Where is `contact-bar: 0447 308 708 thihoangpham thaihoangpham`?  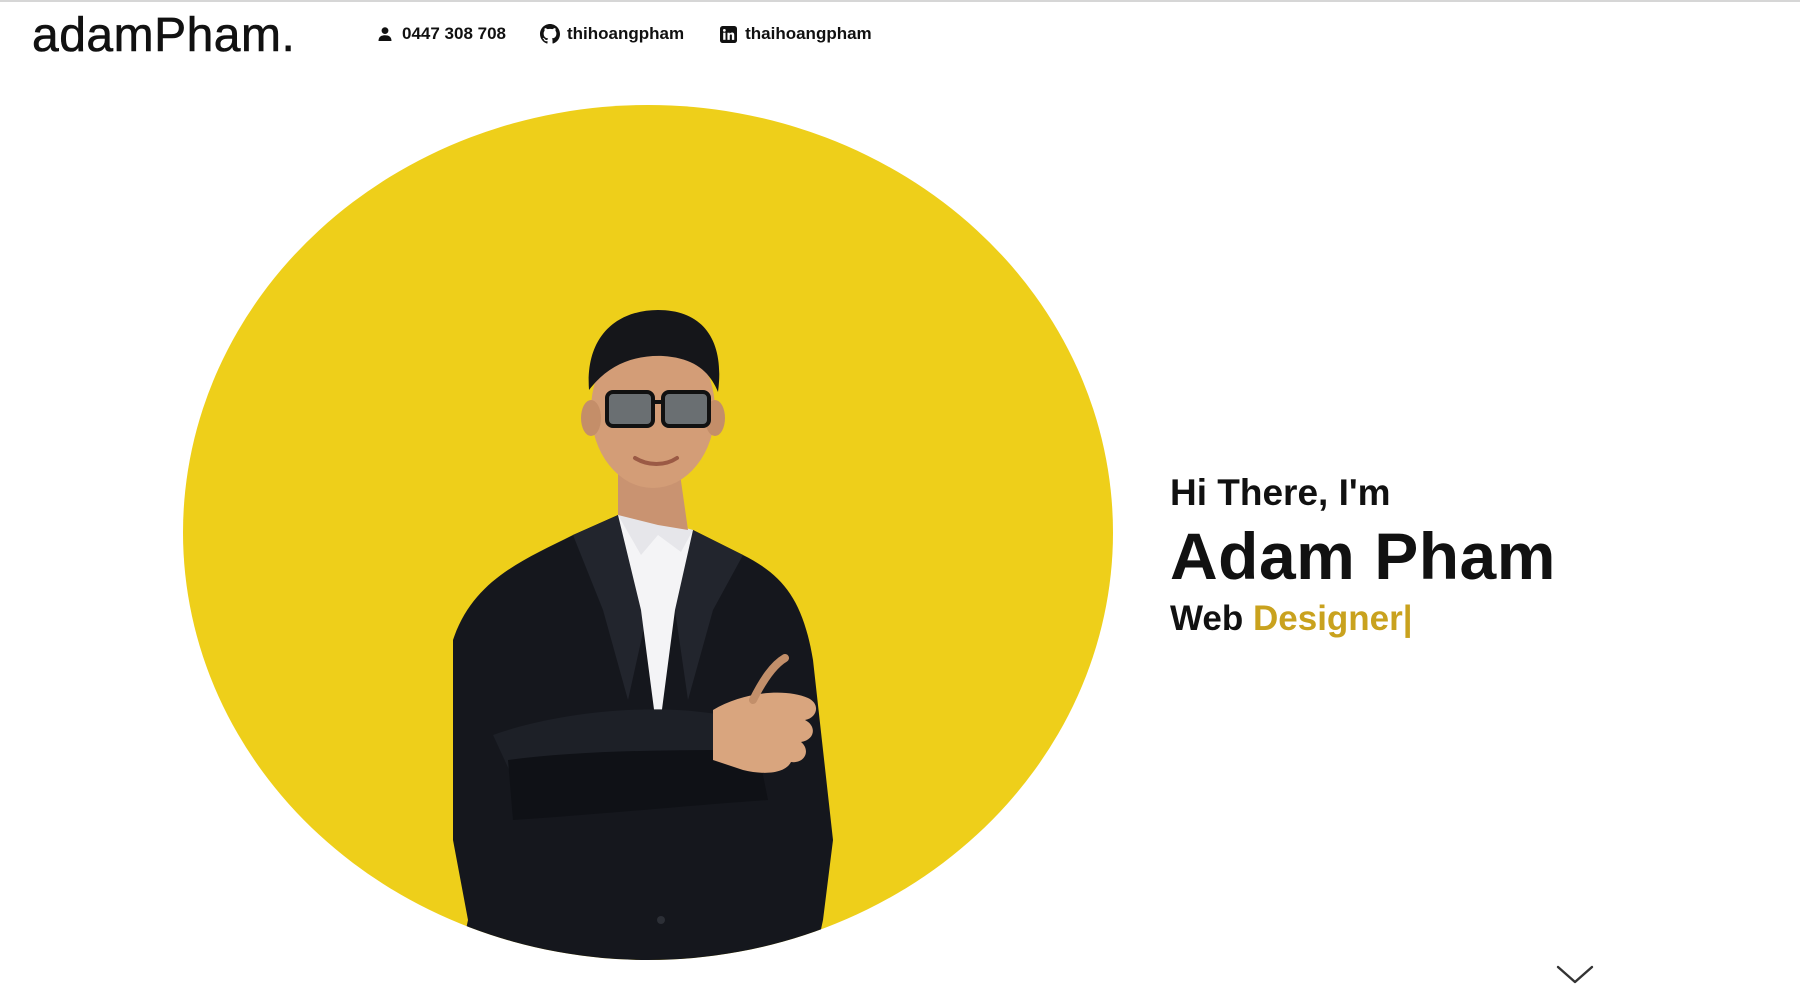
contact-bar: 0447 308 708 thihoangpham thaihoangpham is located at coordinates (623, 34).